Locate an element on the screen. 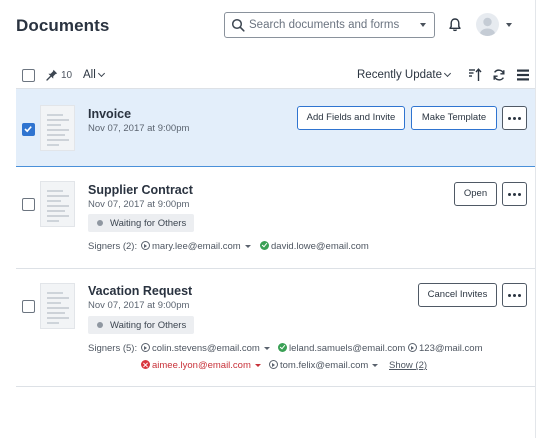 Image resolution: width=556 pixels, height=438 pixels. filter-label: All is located at coordinates (89, 75).